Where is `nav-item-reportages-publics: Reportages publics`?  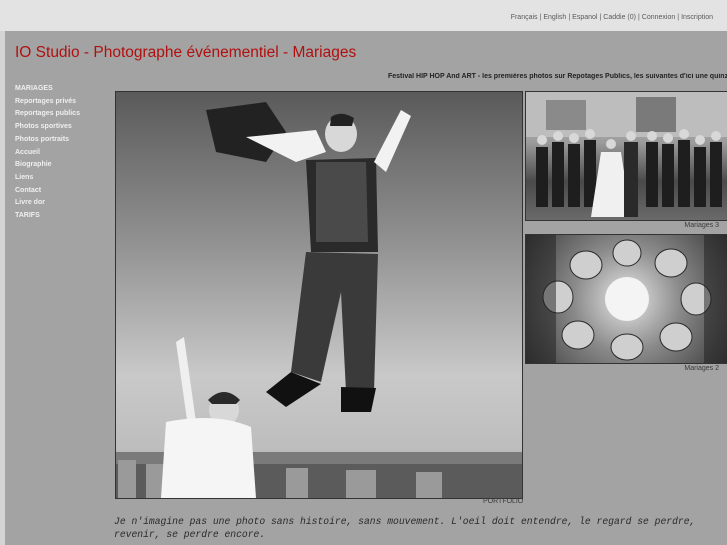 nav-item-reportages-publics: Reportages publics is located at coordinates (65, 114).